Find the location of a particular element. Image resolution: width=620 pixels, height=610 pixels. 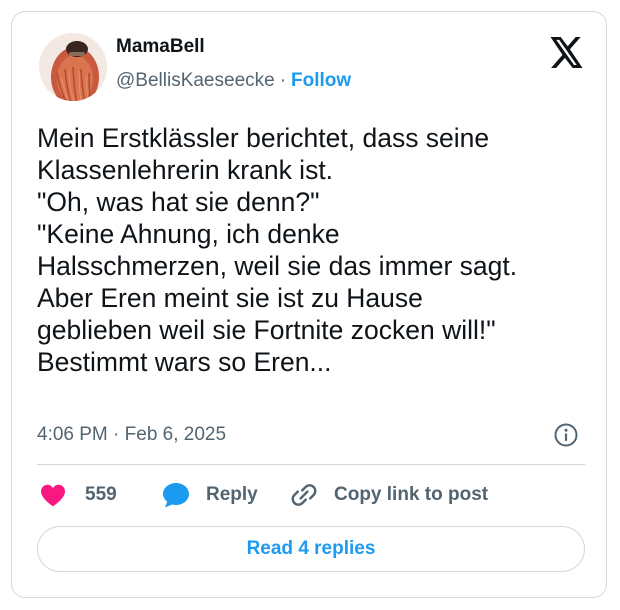

copy-link-label: Copy link to post is located at coordinates (411, 494).